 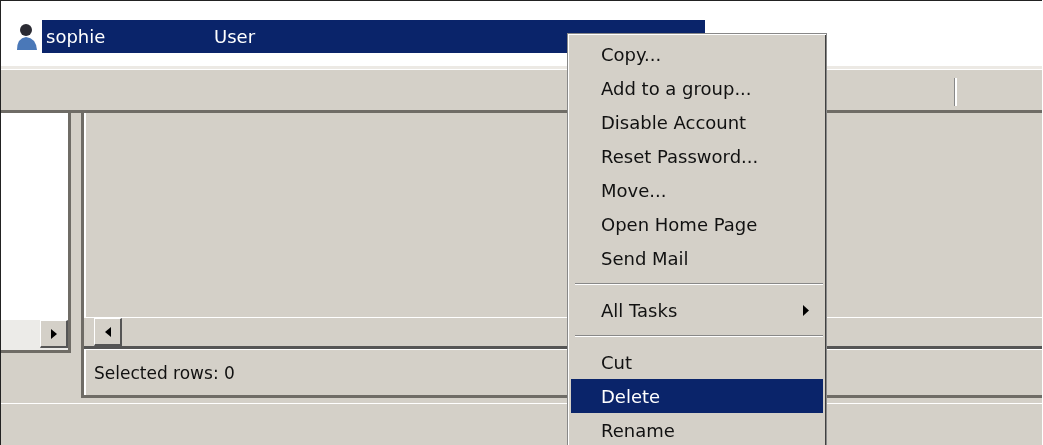 I want to click on submenu-arrow-icon, so click(x=806, y=310).